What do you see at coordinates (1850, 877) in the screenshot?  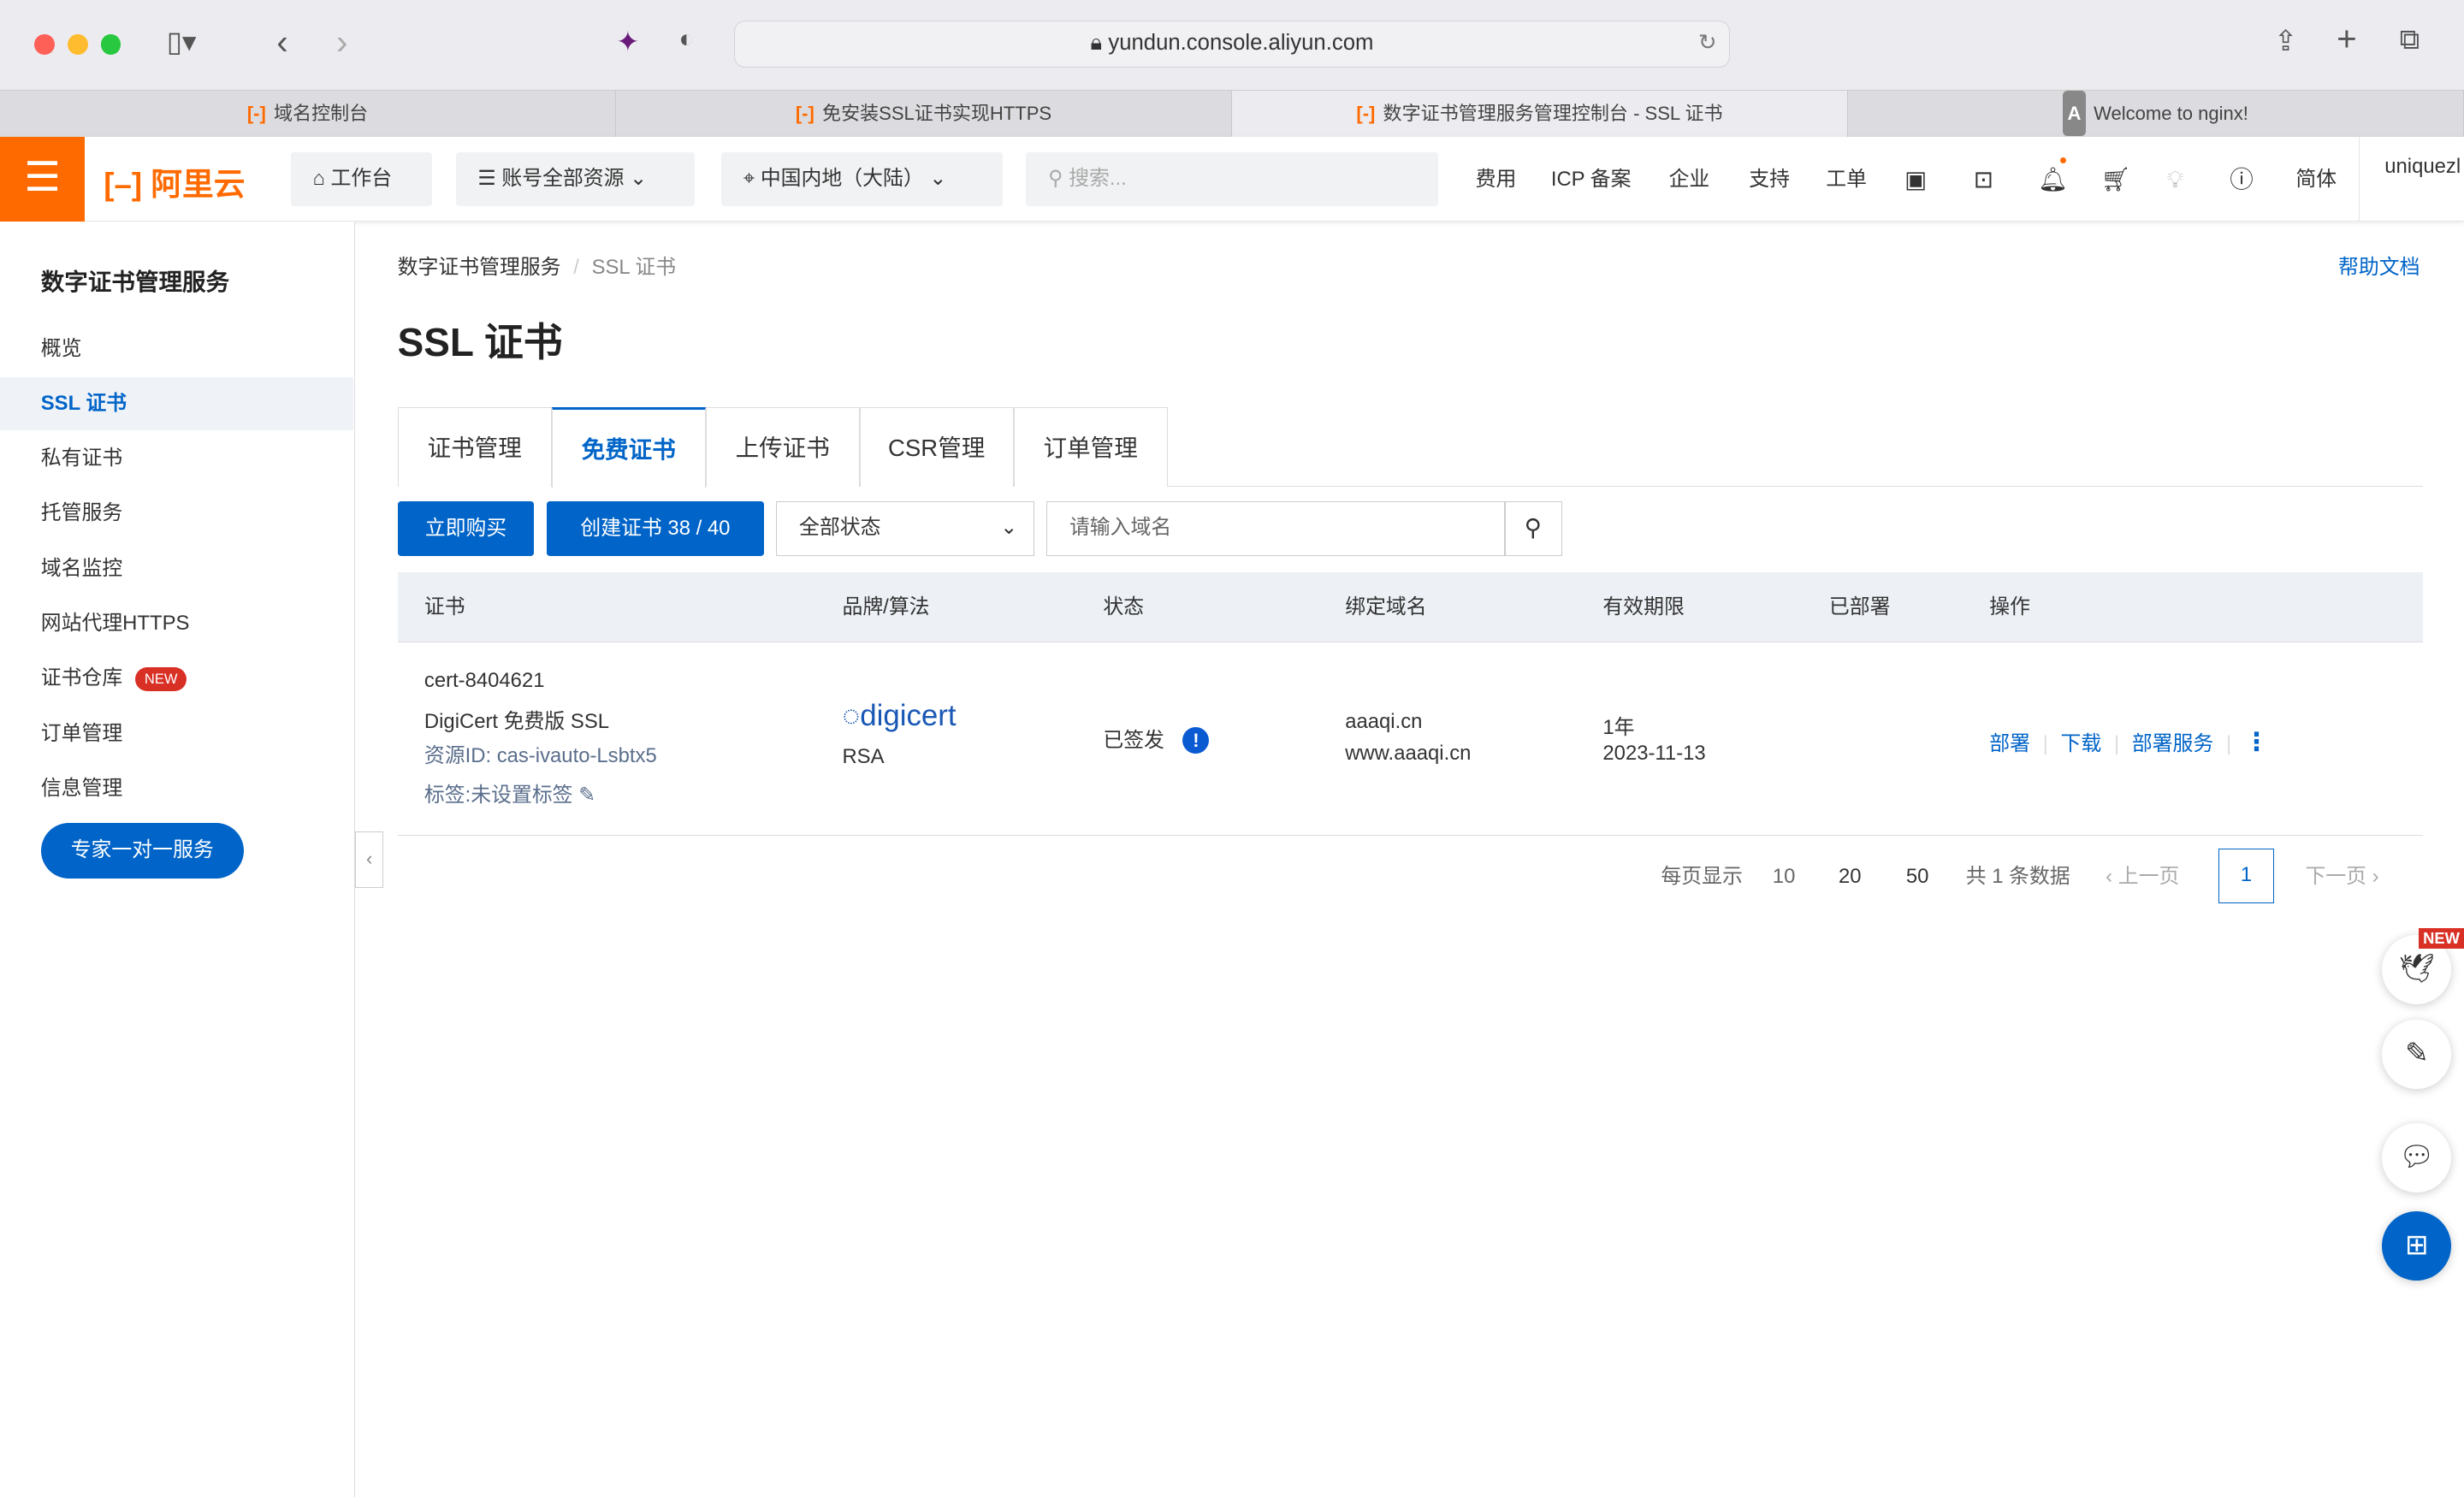 I see `page-size-20: 20` at bounding box center [1850, 877].